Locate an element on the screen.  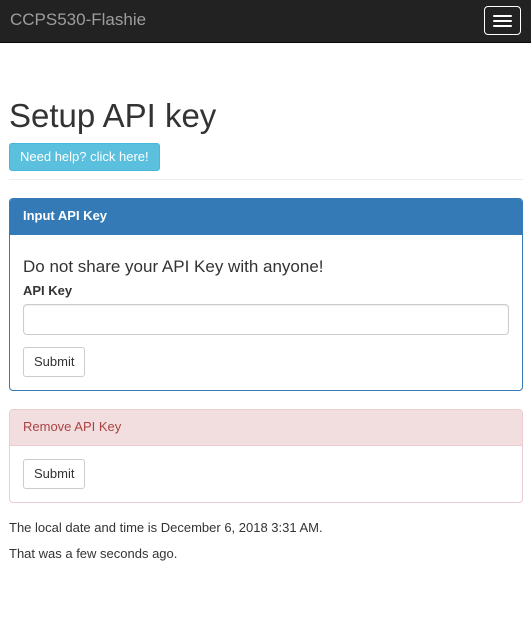
input-submit-button: Submit is located at coordinates (54, 362).